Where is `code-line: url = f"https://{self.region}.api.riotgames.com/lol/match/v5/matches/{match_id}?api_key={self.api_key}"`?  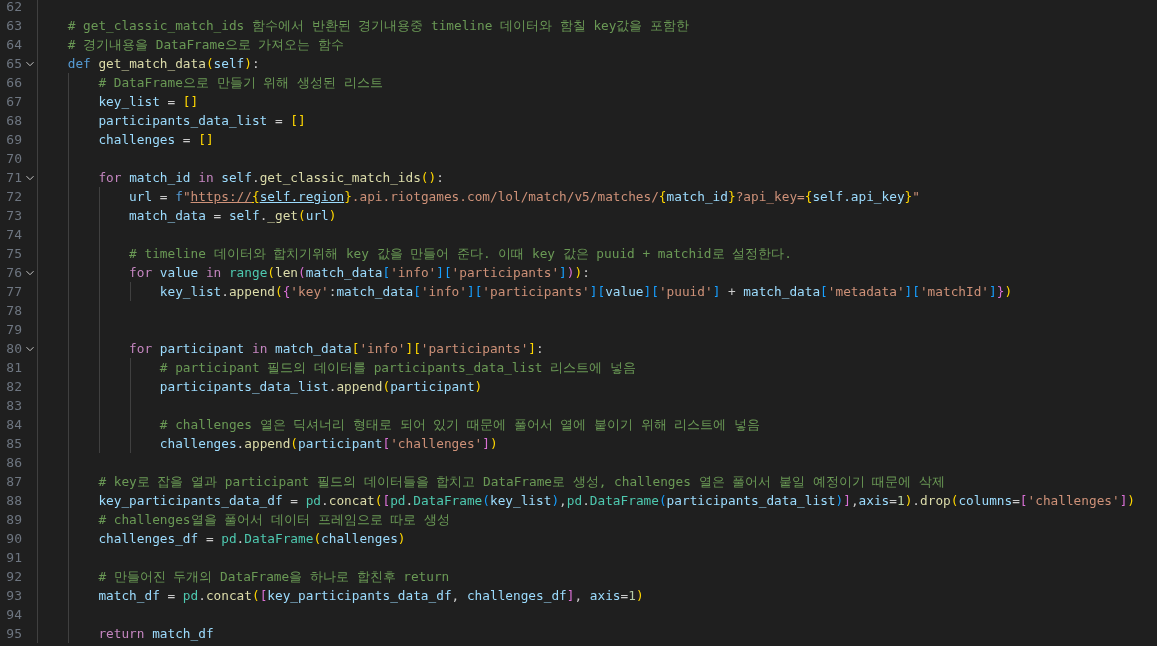
code-line: url = f"https://{self.region}.api.riotgames.com/lol/match/v5/matches/{match_id}?api_key={self.api_key}" is located at coordinates (524, 197).